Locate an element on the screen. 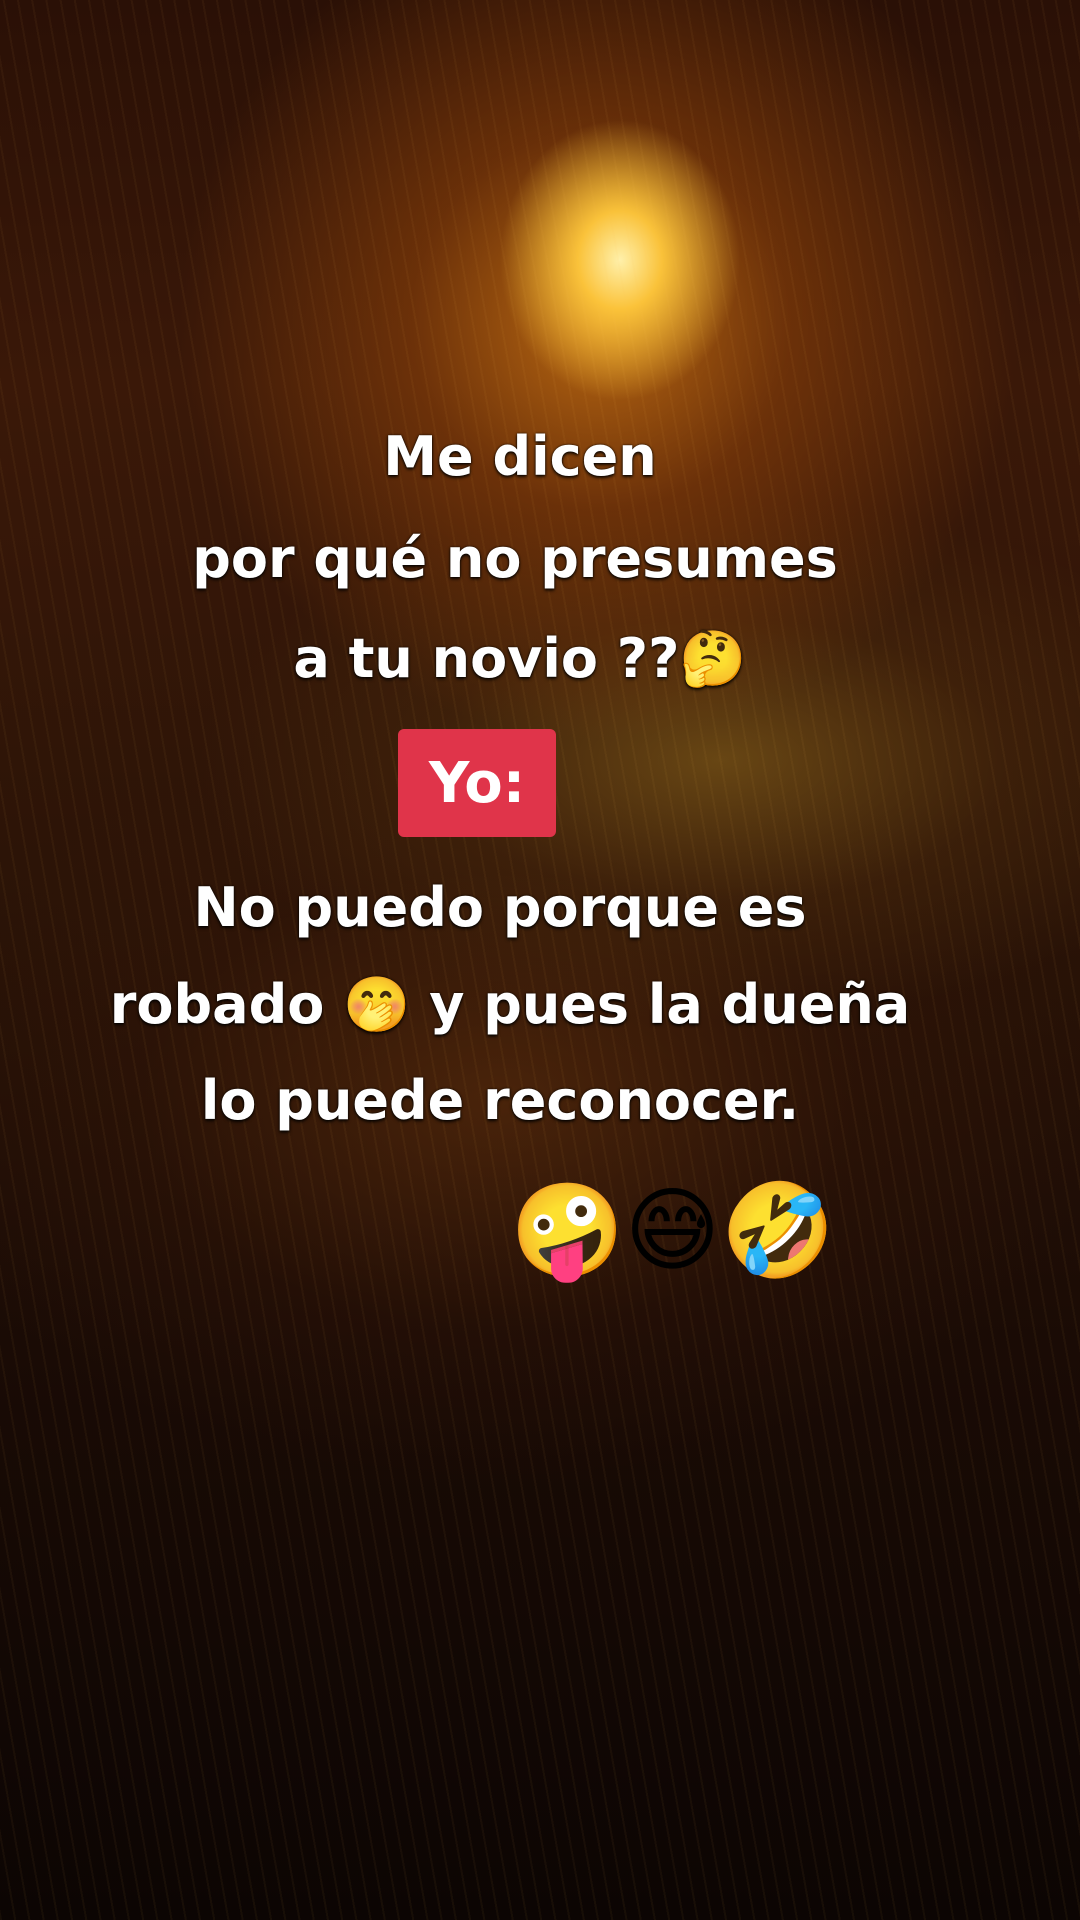  caption-line-3: a tu novio ??🤔 is located at coordinates (520, 658).